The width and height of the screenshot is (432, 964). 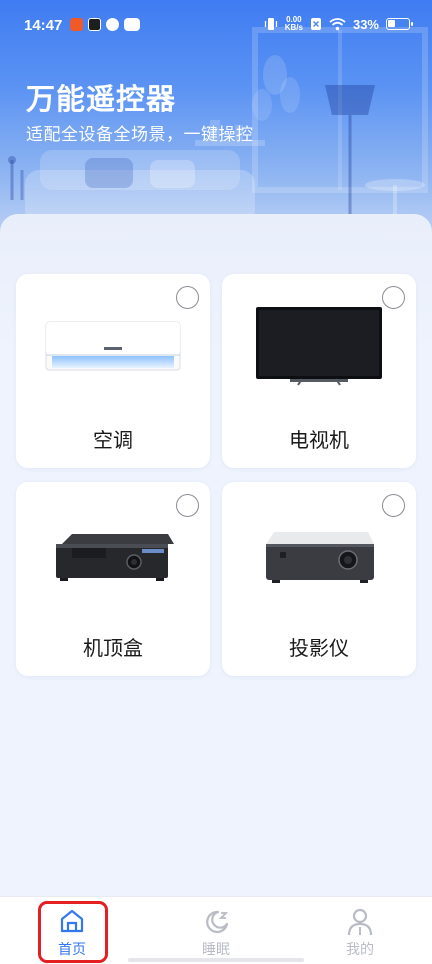 I want to click on app-orange-icon, so click(x=76, y=24).